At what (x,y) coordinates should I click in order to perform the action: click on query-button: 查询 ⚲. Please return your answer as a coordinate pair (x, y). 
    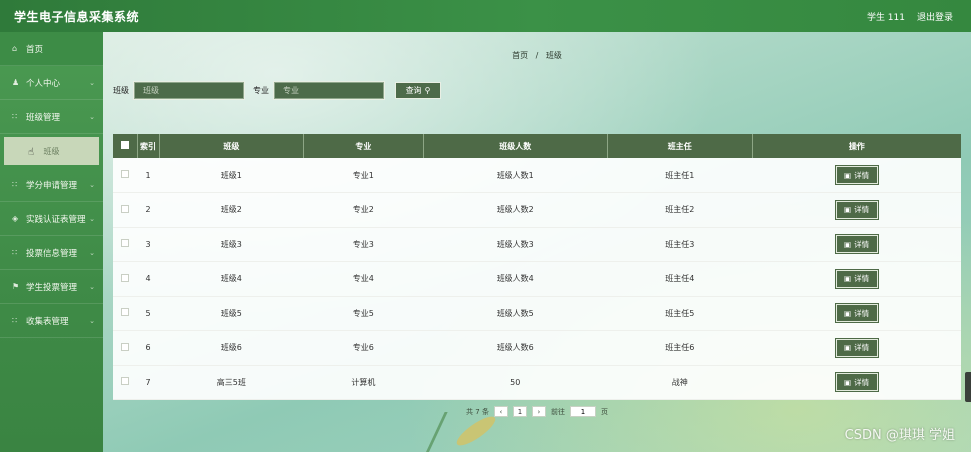
    Looking at the image, I should click on (418, 90).